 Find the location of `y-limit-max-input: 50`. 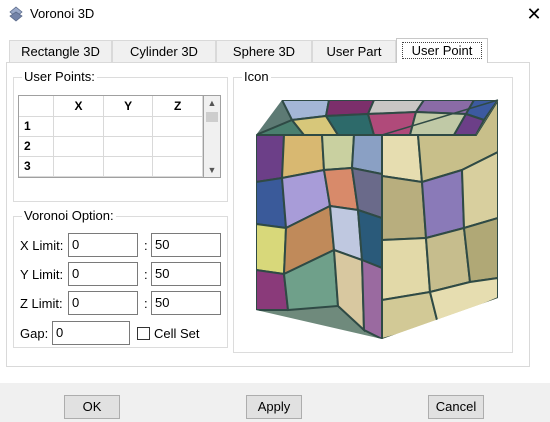

y-limit-max-input: 50 is located at coordinates (186, 274).